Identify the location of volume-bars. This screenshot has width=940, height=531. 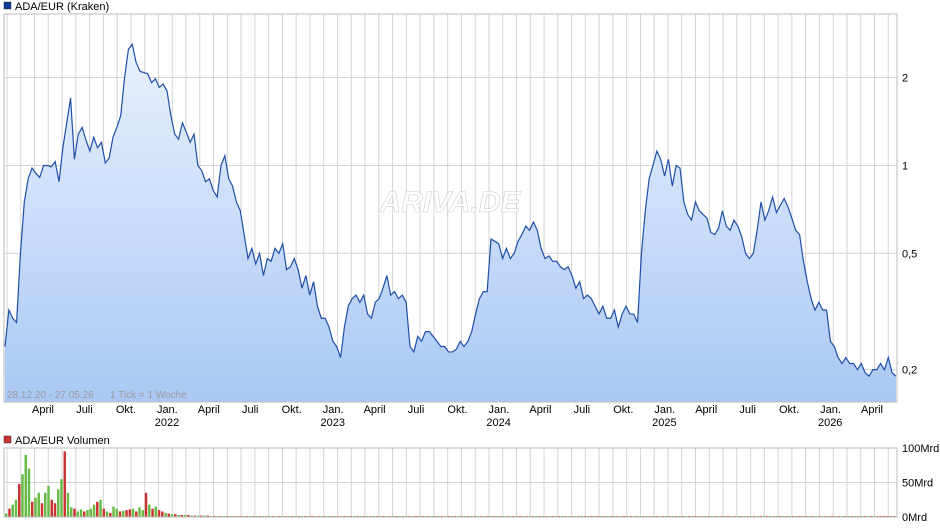
(450, 484).